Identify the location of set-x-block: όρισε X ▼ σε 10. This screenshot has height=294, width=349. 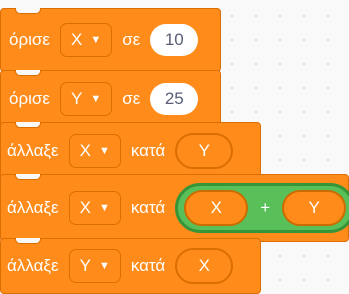
(110, 40).